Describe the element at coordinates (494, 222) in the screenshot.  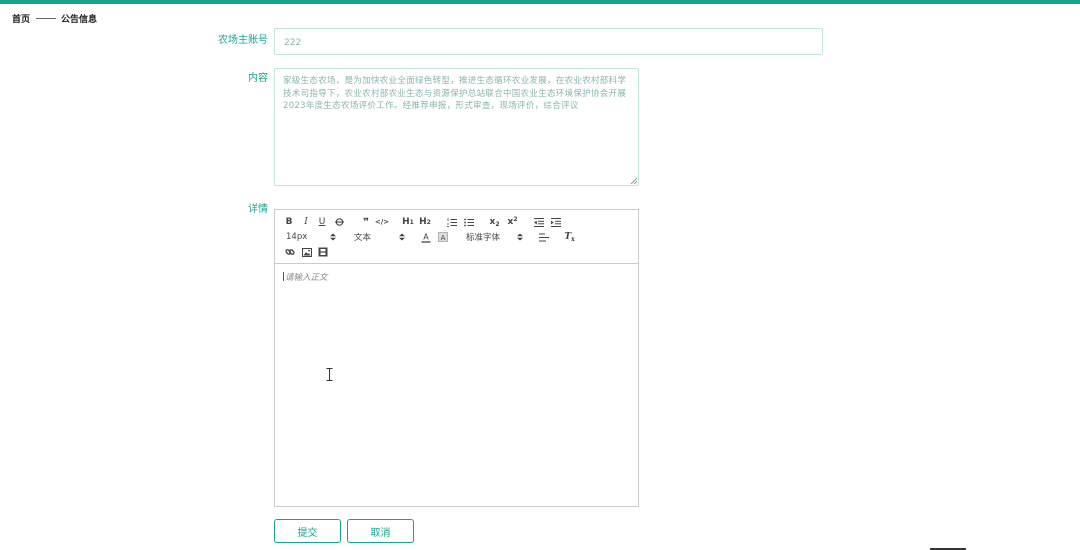
I see `subscript-button: x2` at that location.